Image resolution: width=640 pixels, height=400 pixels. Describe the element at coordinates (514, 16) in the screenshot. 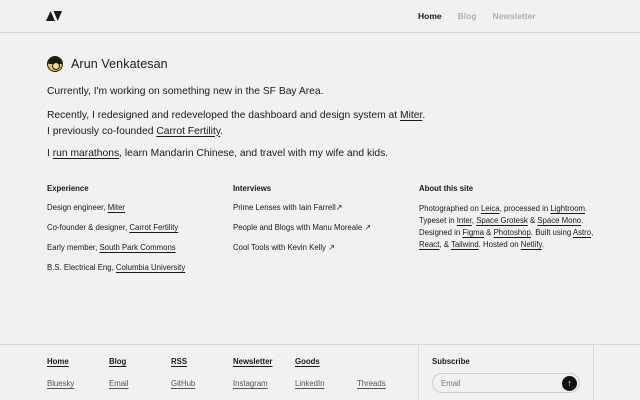

I see `nav-newsletter-link: Newsletter` at that location.